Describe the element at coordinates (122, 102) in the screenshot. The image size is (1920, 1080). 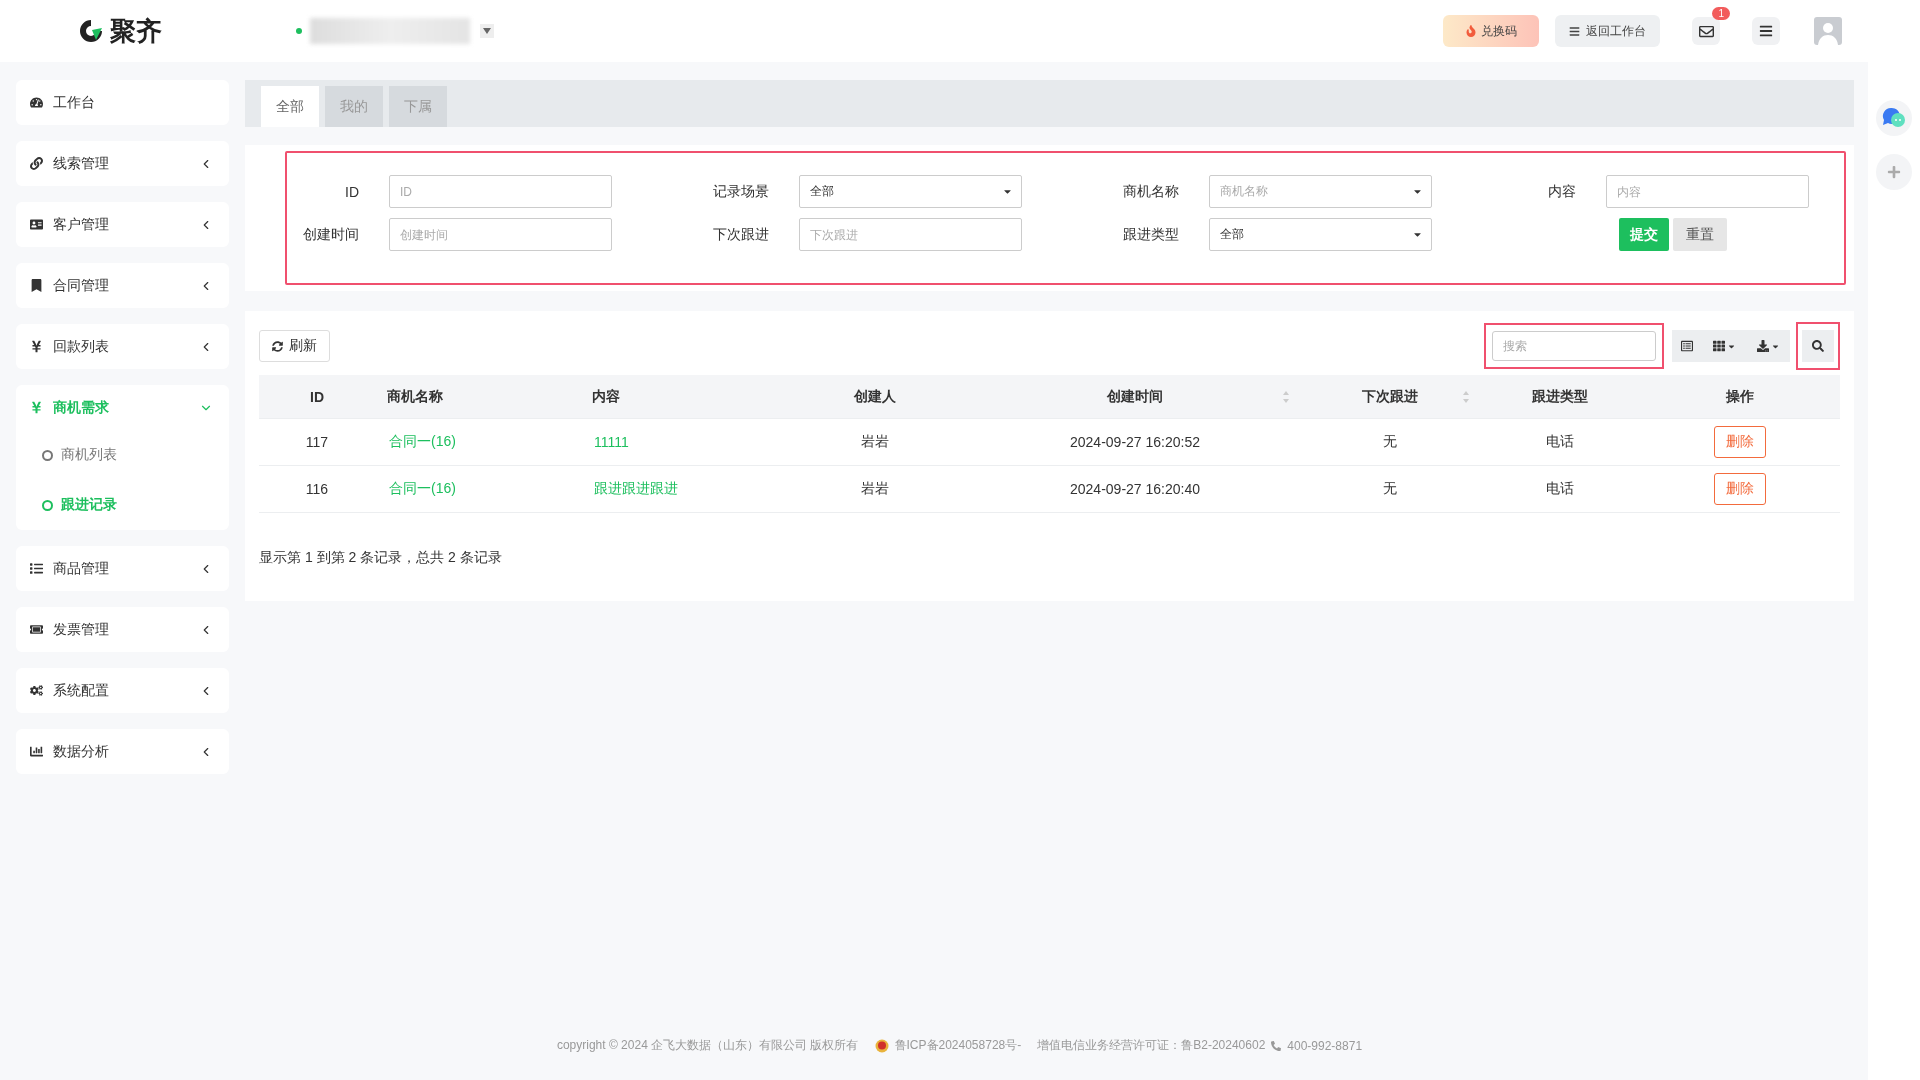
I see `sidebar-item: 工作台` at that location.